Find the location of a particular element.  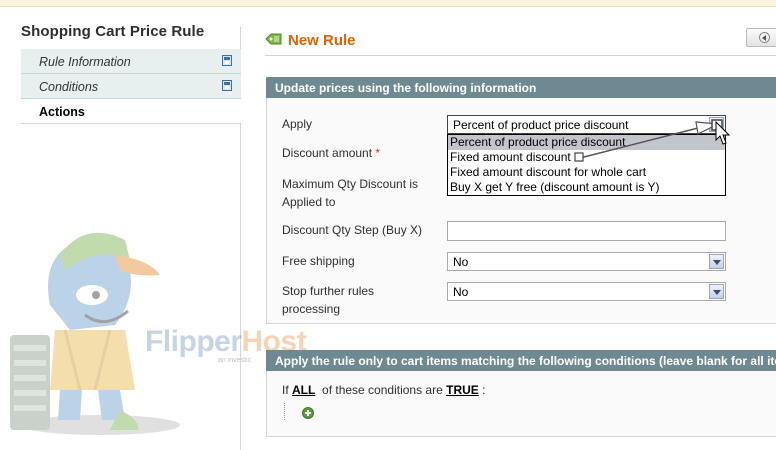

tab-conditions: Conditions is located at coordinates (131, 86).